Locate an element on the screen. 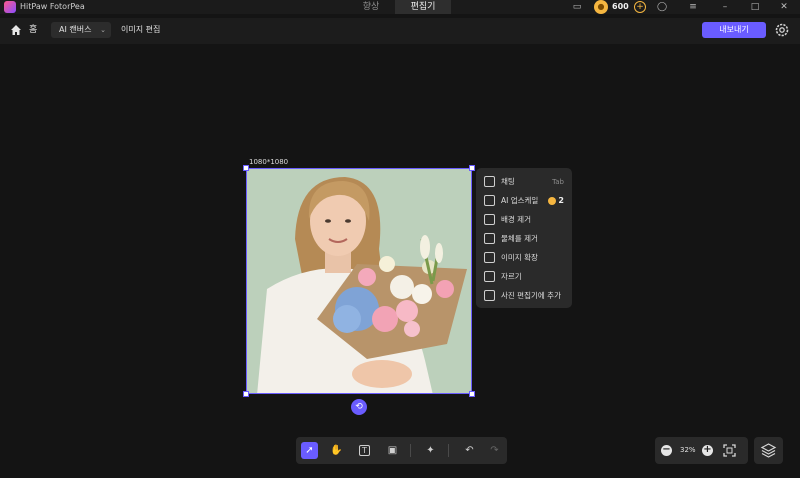 The image size is (800, 478). account-icon: ◯ is located at coordinates (662, 7).